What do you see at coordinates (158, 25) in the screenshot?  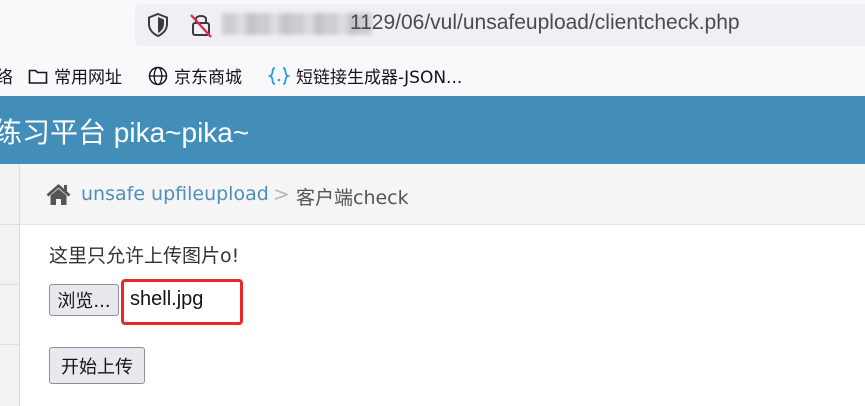 I see `shield-icon` at bounding box center [158, 25].